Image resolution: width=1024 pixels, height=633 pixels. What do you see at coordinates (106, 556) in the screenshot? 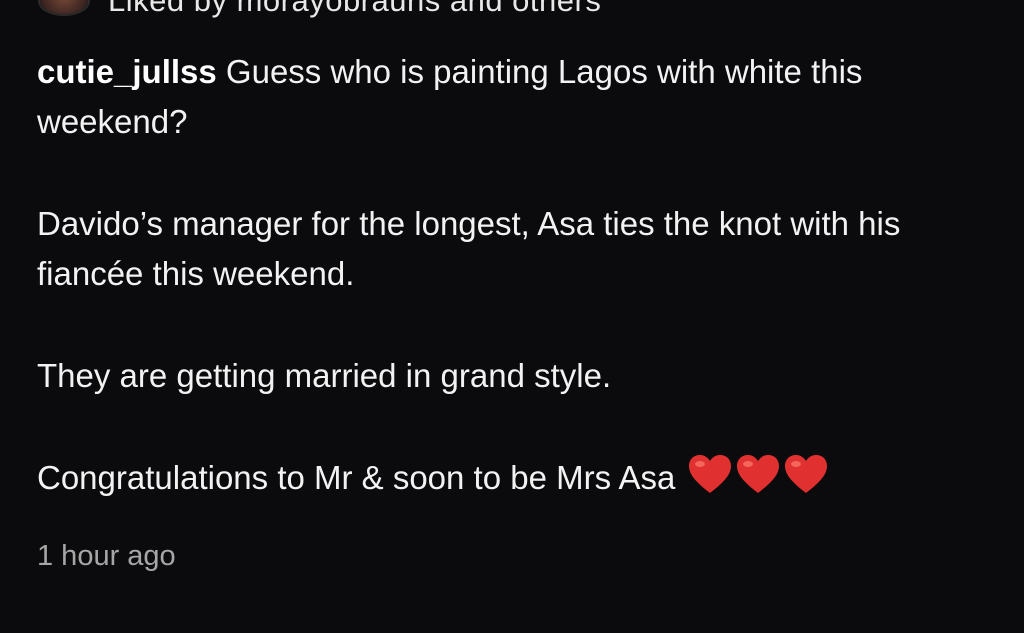
I see `post-timestamp: 1 hour ago` at bounding box center [106, 556].